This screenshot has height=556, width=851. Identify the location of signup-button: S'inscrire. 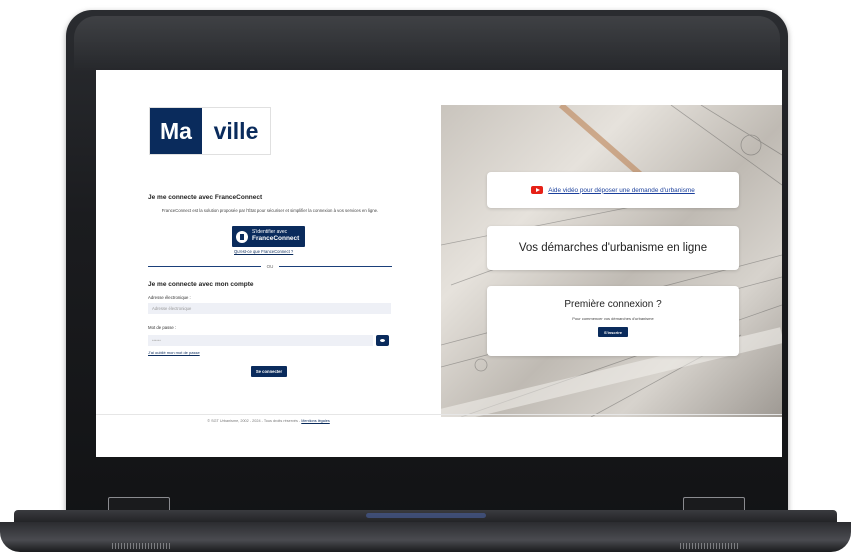
(613, 332).